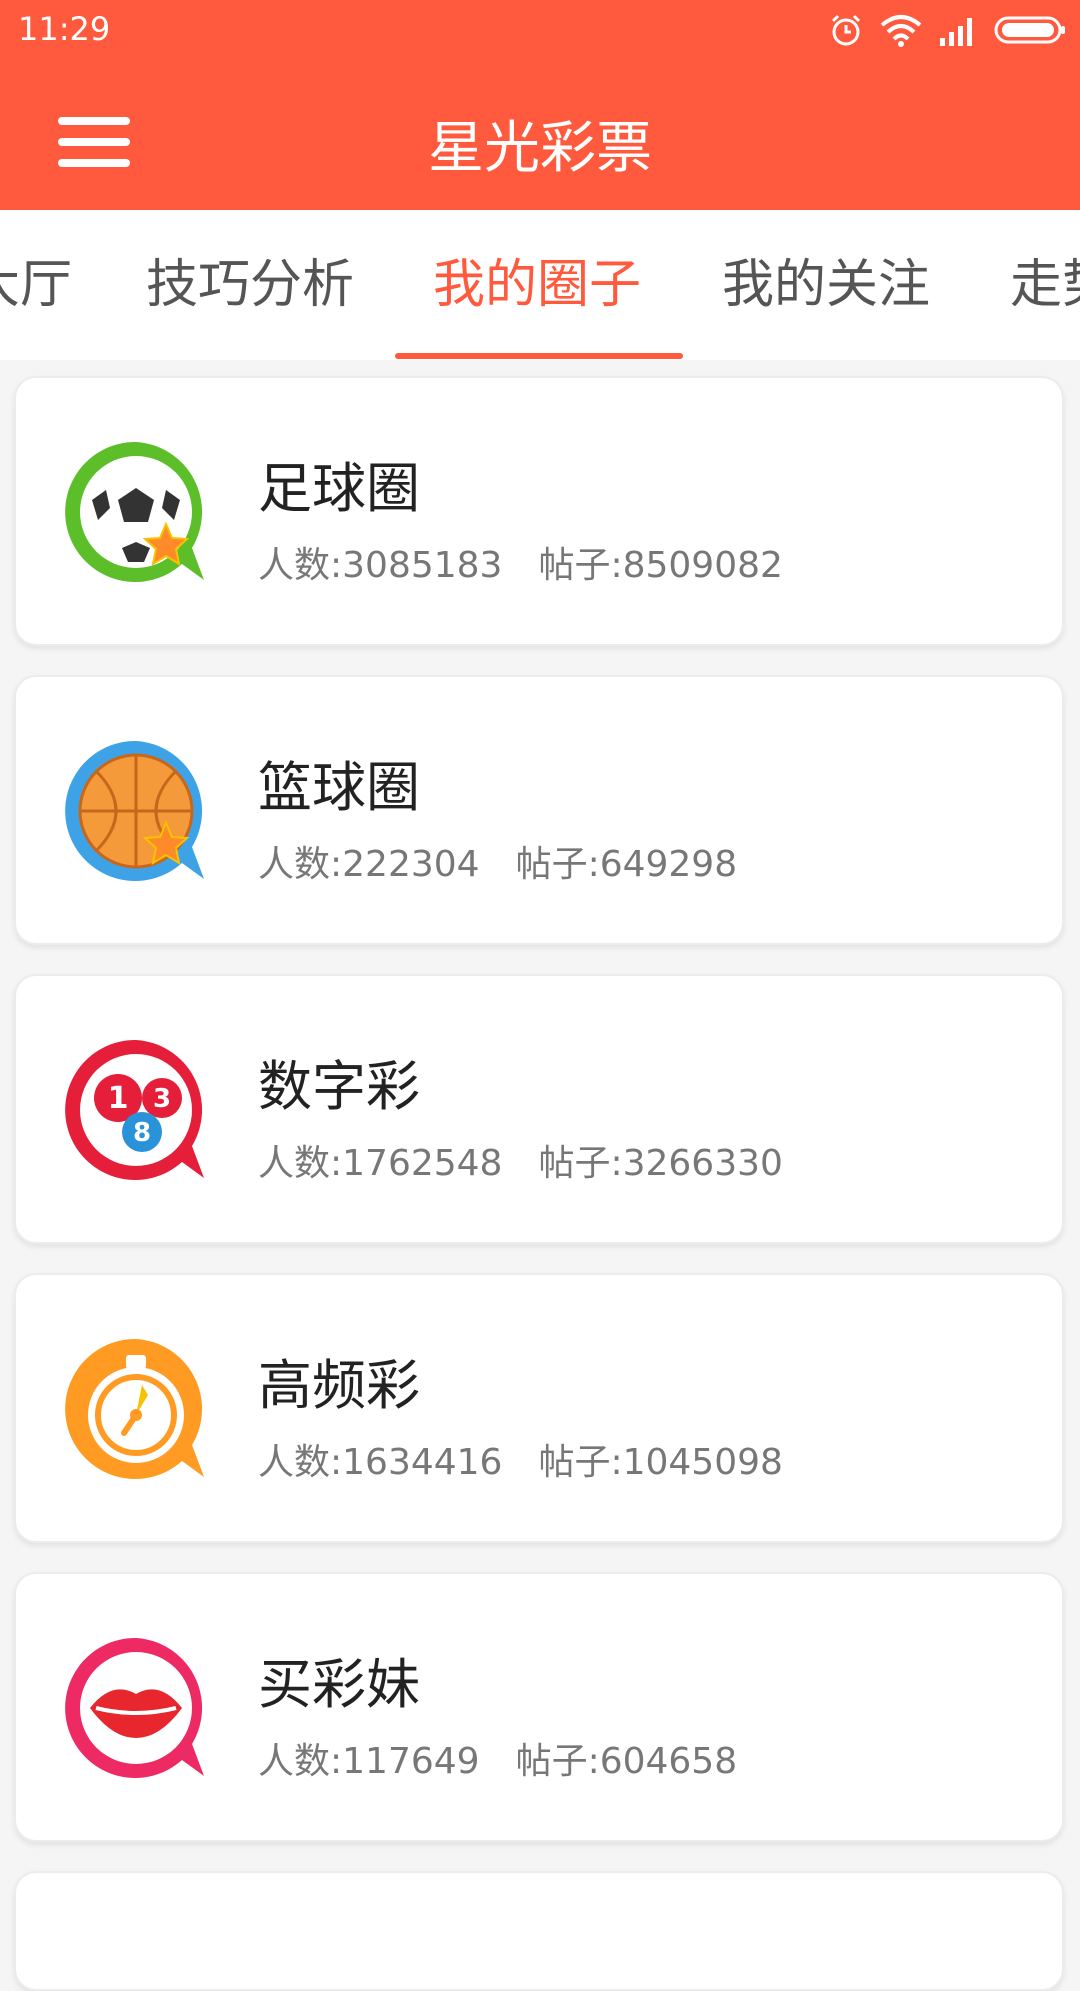 Image resolution: width=1080 pixels, height=1991 pixels. What do you see at coordinates (339, 1684) in the screenshot?
I see `circle-name: 买彩妹` at bounding box center [339, 1684].